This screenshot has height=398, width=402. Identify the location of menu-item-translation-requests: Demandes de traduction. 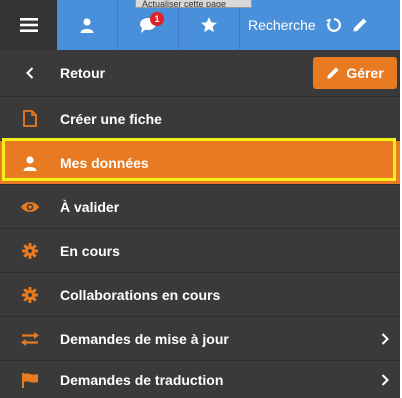
(200, 379).